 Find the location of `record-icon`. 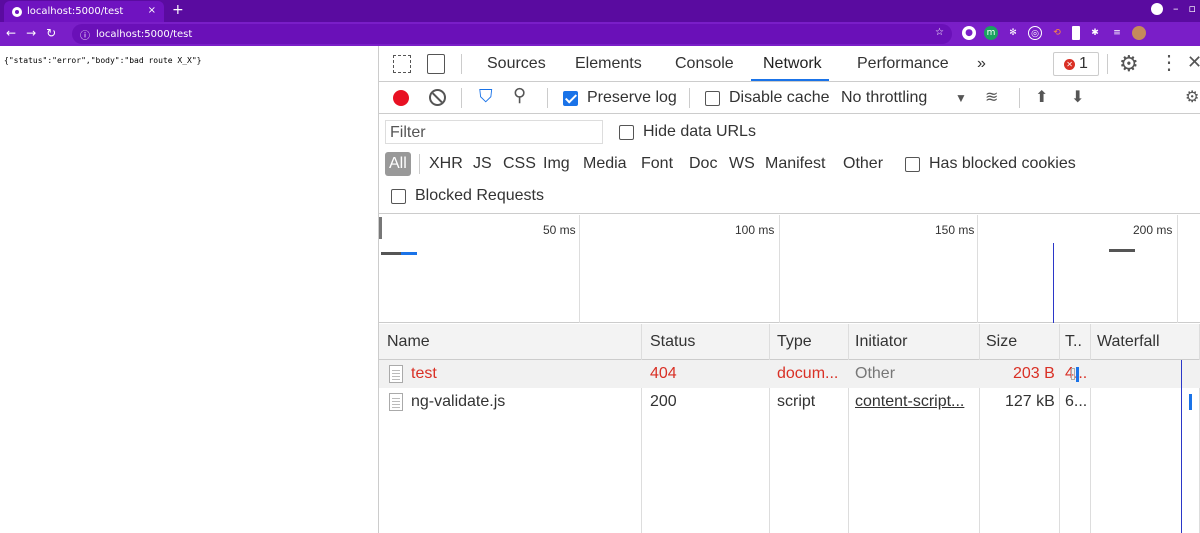

record-icon is located at coordinates (401, 98).